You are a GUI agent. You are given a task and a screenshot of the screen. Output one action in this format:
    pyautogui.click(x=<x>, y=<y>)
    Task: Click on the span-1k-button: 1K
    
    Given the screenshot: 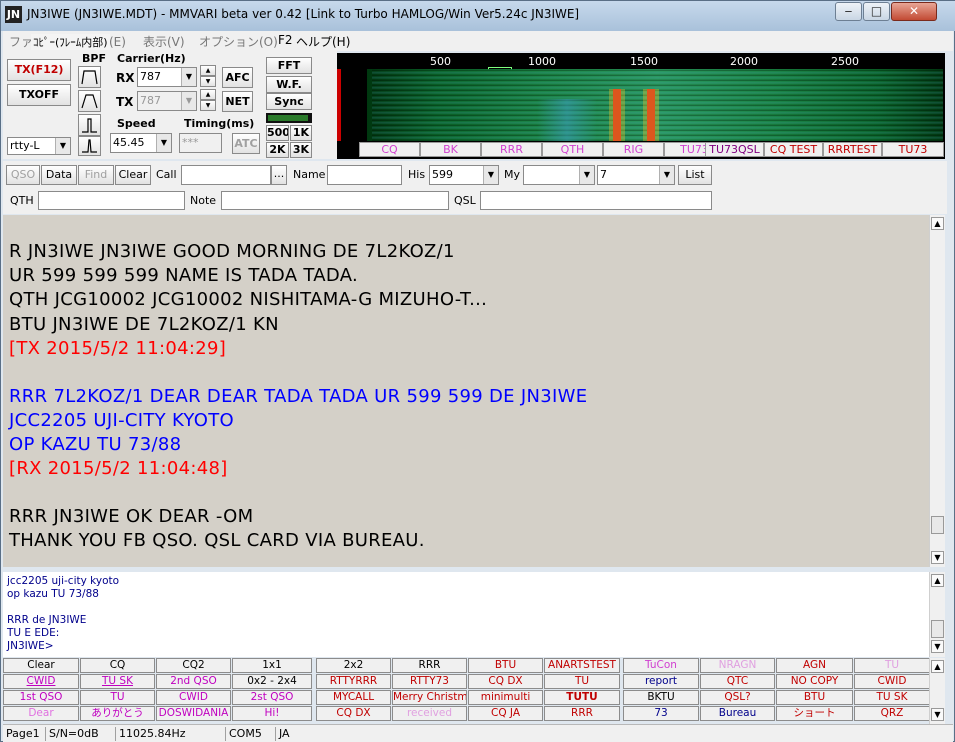 What is the action you would take?
    pyautogui.click(x=301, y=133)
    